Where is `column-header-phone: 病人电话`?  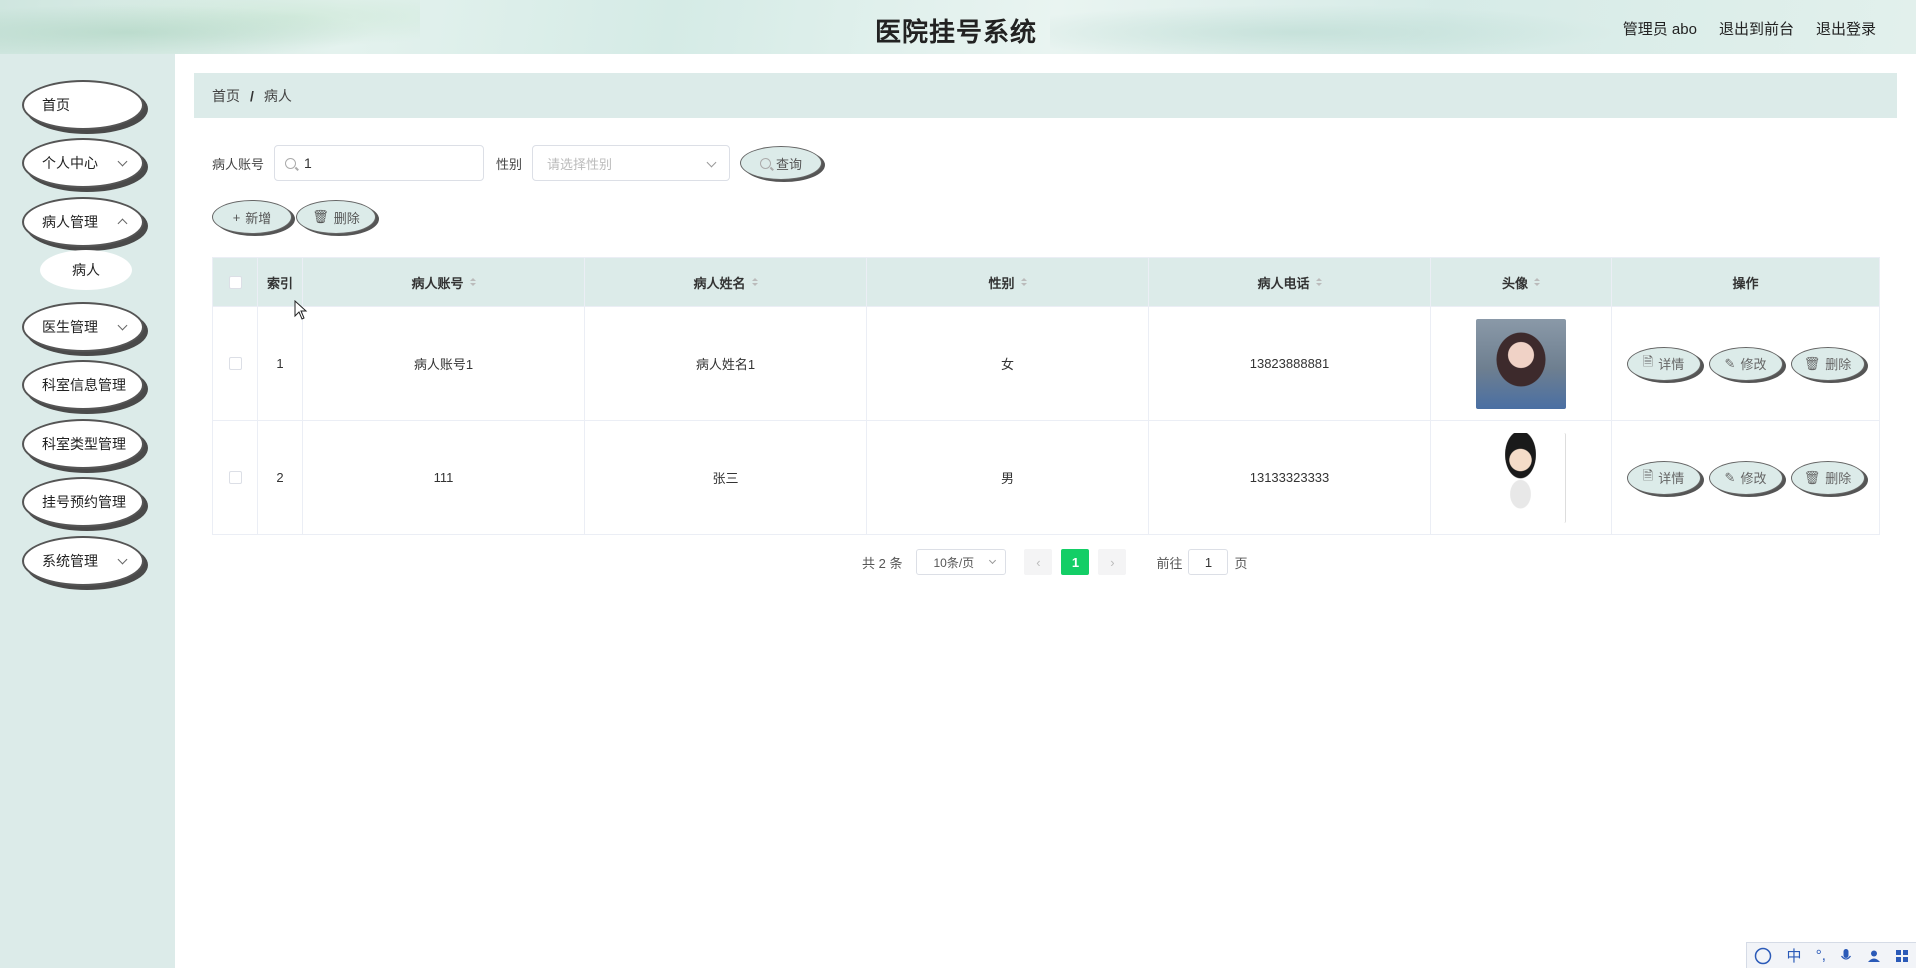
column-header-phone: 病人电话 is located at coordinates (1290, 282).